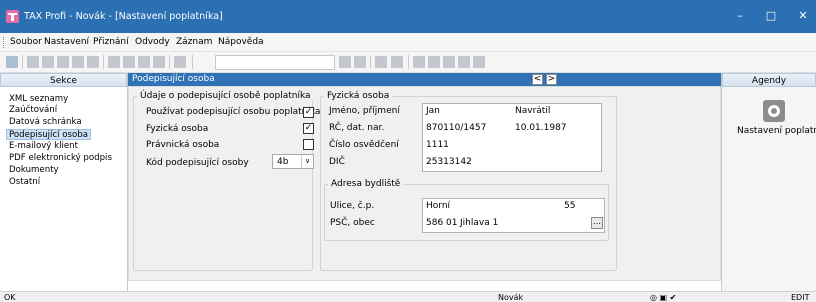 This screenshot has height=302, width=816. What do you see at coordinates (308, 128) in the screenshot?
I see `fyzicka-osoba-checkbox: ✓` at bounding box center [308, 128].